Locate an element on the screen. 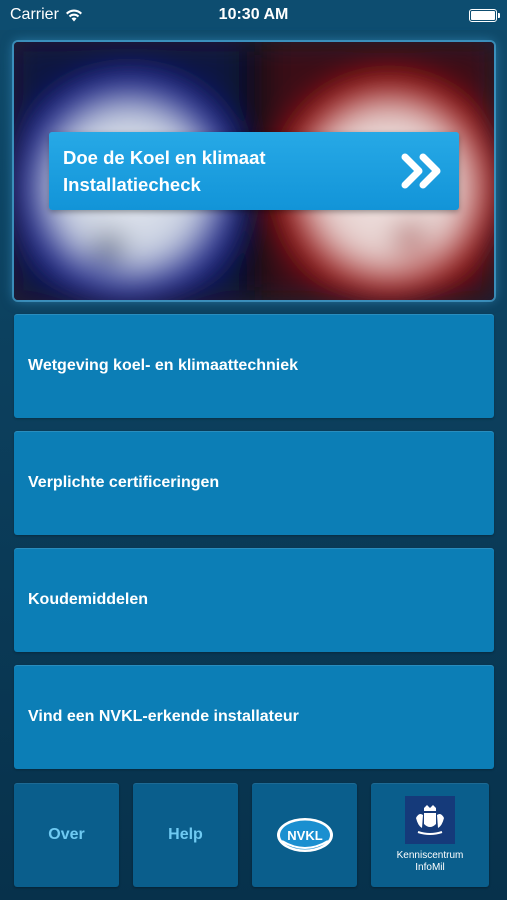 This screenshot has height=900, width=507. nvkl-button: NVKL is located at coordinates (304, 835).